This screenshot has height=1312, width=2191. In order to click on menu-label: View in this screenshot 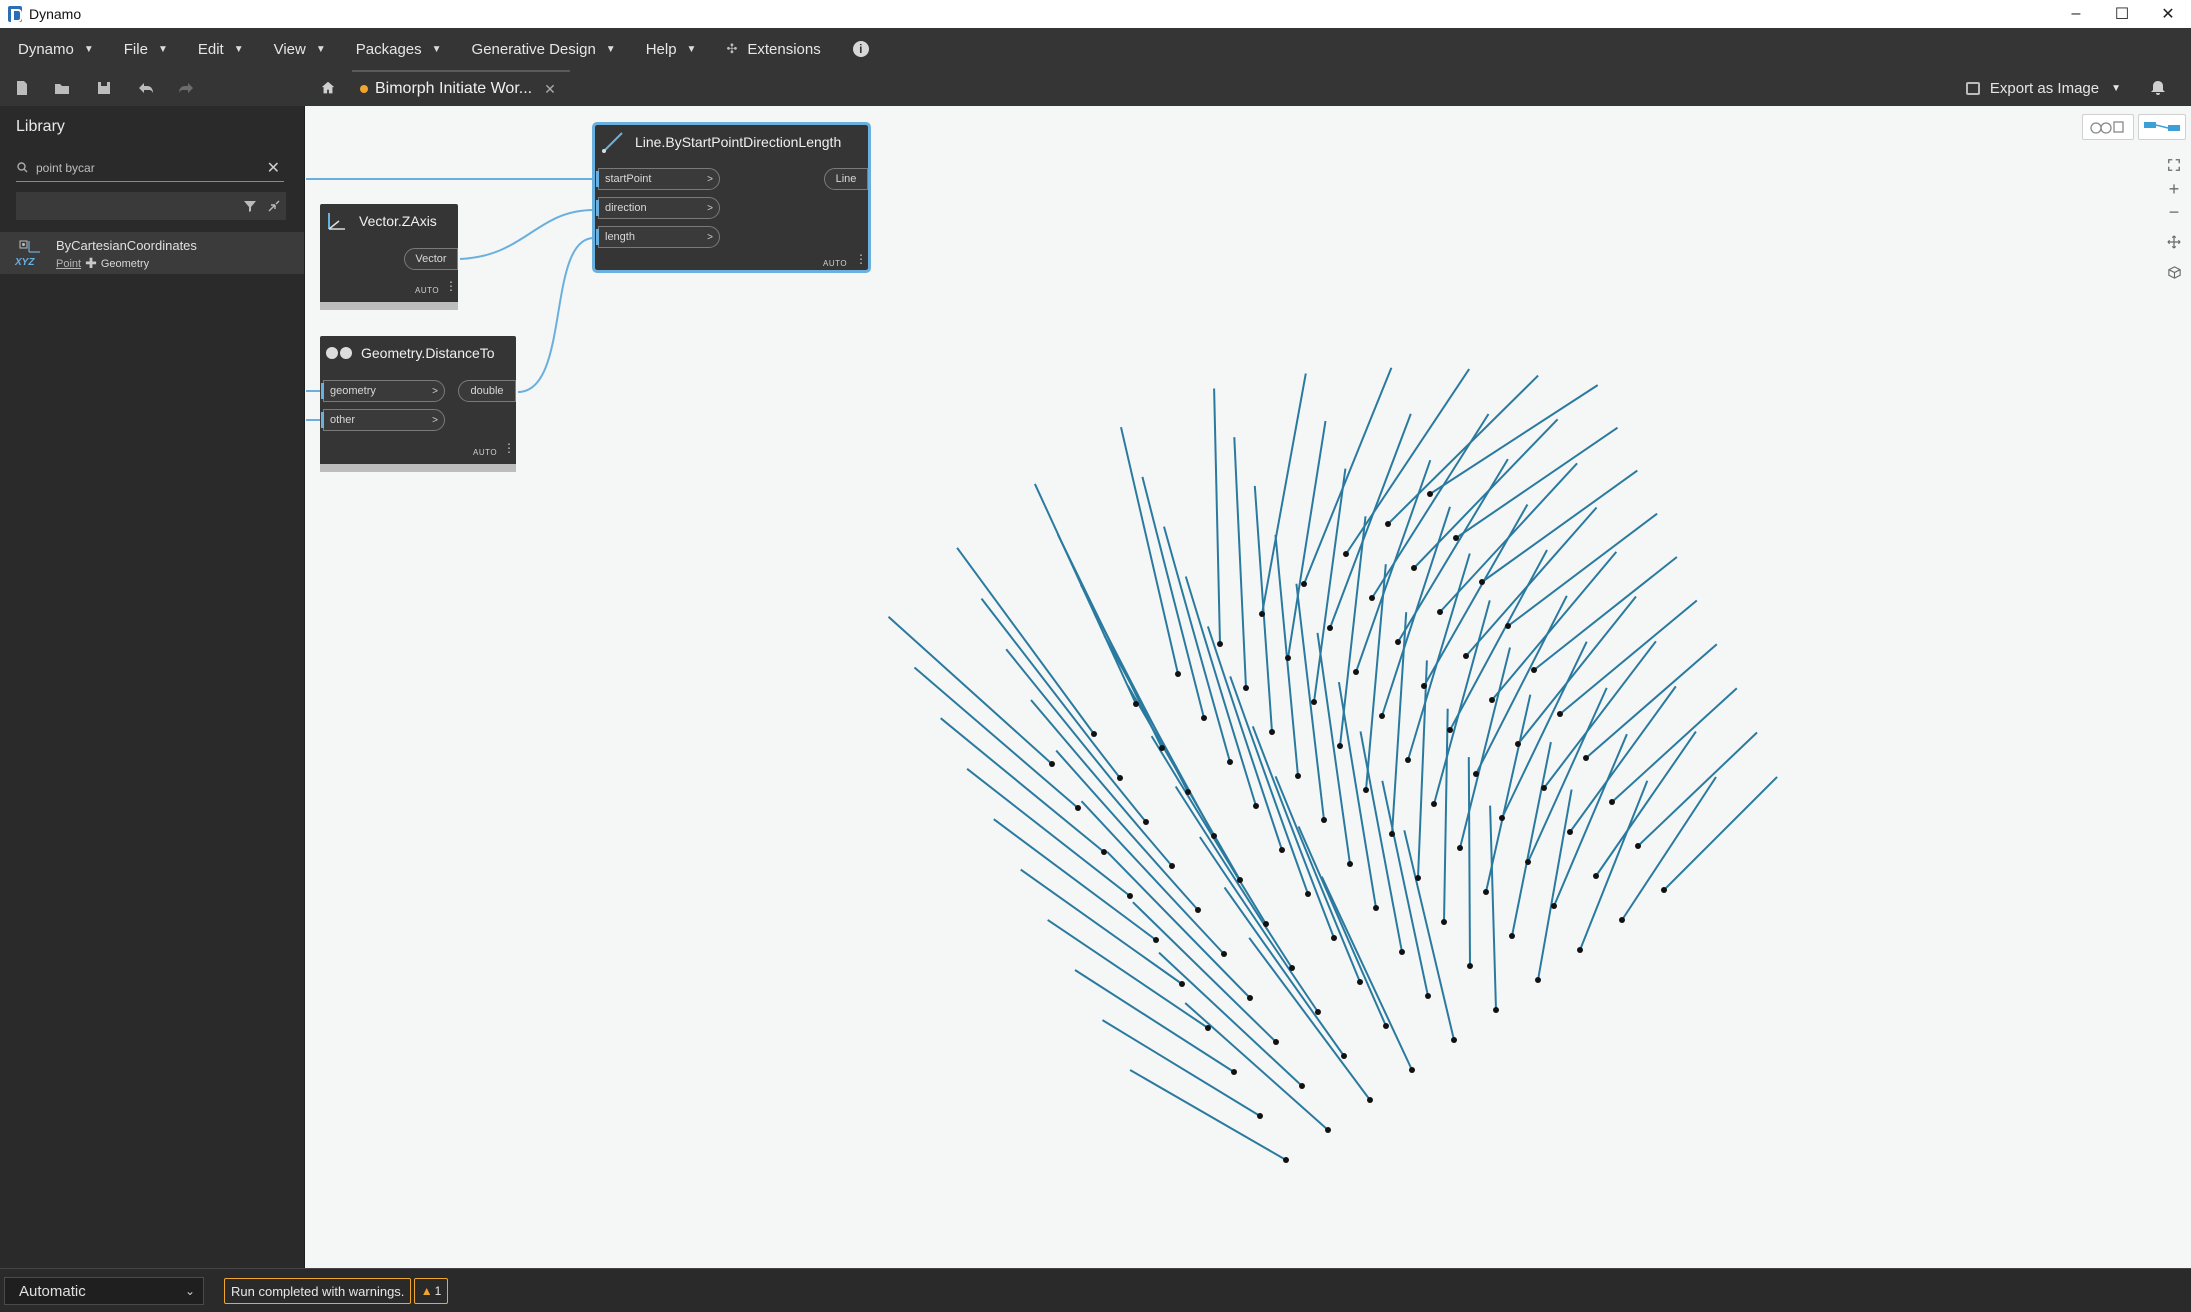, I will do `click(289, 49)`.